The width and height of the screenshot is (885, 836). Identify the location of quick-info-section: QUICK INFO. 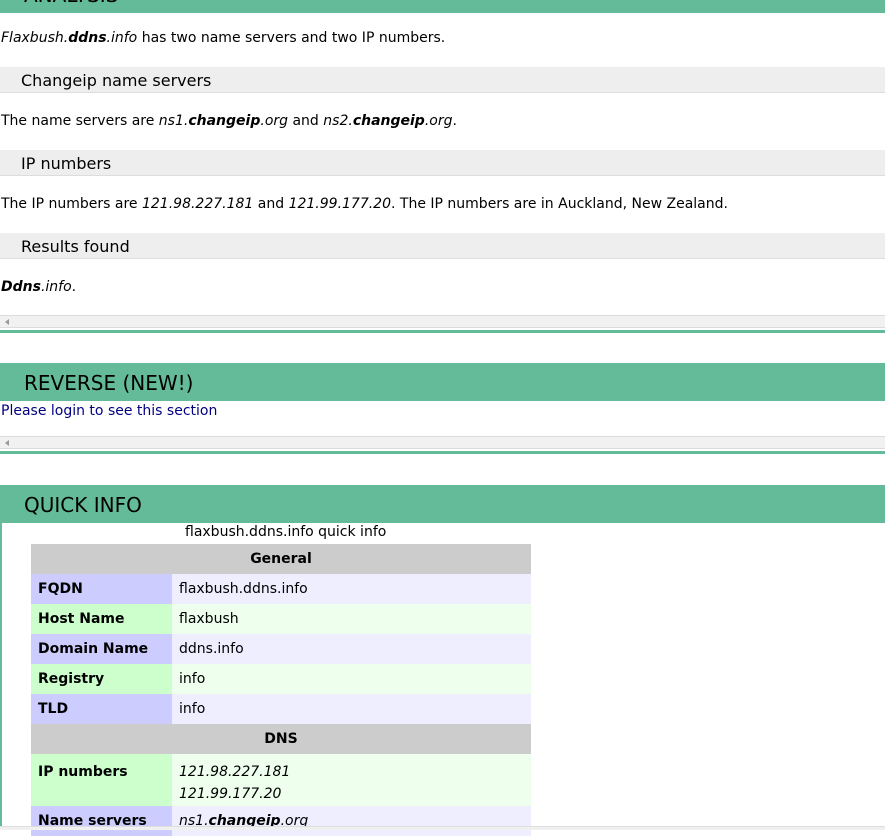
(442, 504).